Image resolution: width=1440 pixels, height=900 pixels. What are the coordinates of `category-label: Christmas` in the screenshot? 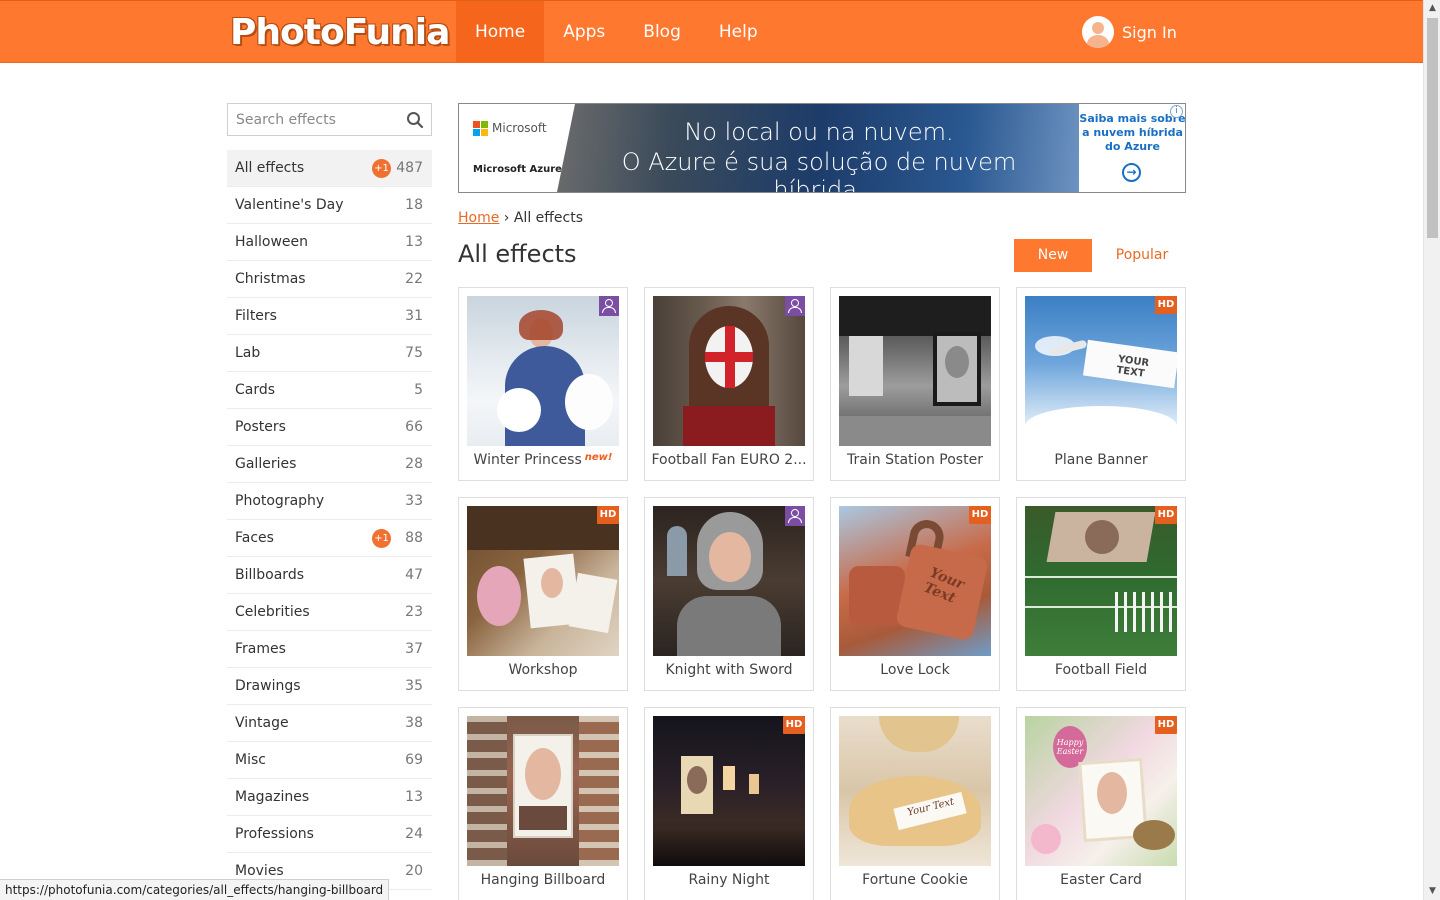 It's located at (270, 279).